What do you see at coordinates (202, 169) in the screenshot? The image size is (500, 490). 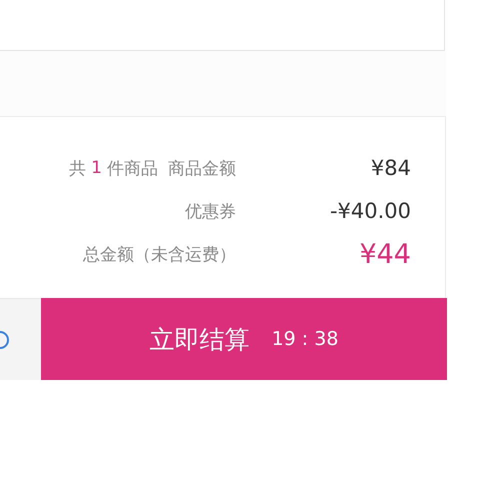 I see `summary-label: 商品金额` at bounding box center [202, 169].